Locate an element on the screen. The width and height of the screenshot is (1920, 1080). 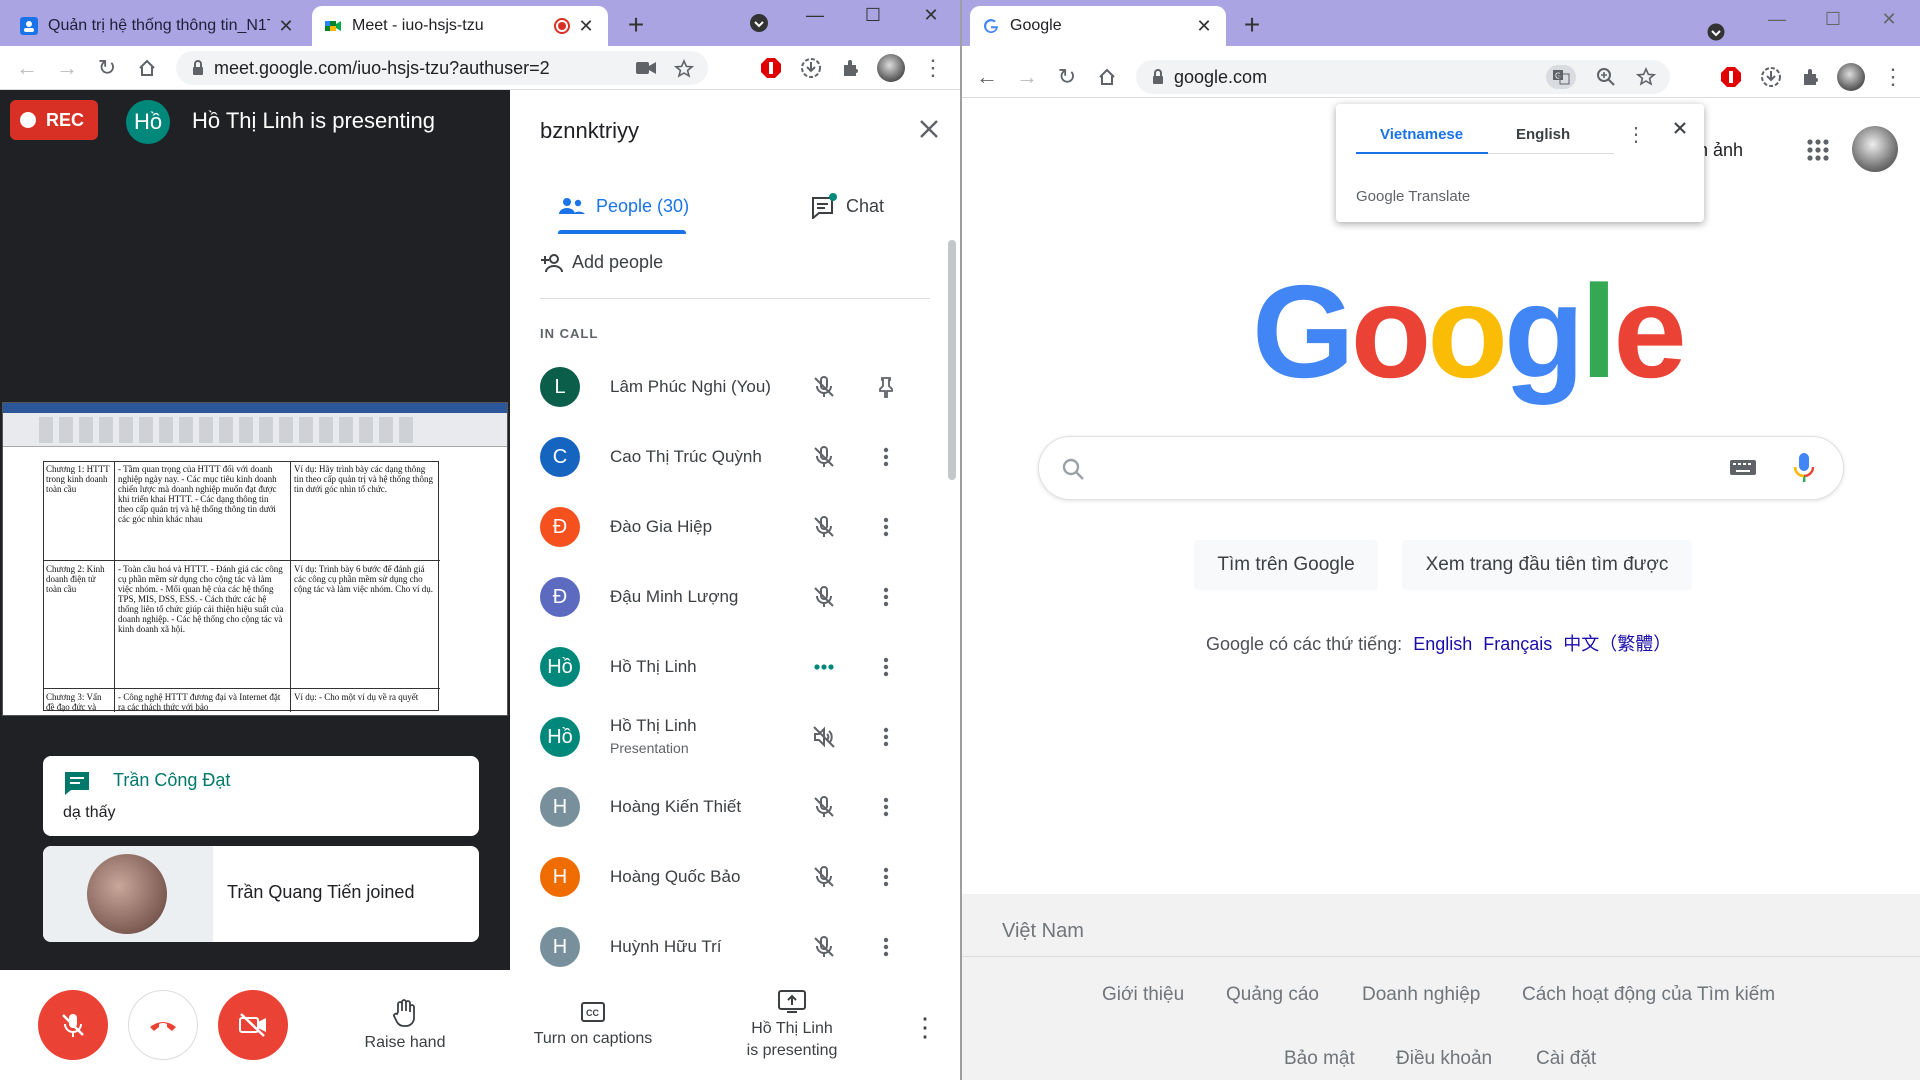
translate-icon: G is located at coordinates (1561, 77).